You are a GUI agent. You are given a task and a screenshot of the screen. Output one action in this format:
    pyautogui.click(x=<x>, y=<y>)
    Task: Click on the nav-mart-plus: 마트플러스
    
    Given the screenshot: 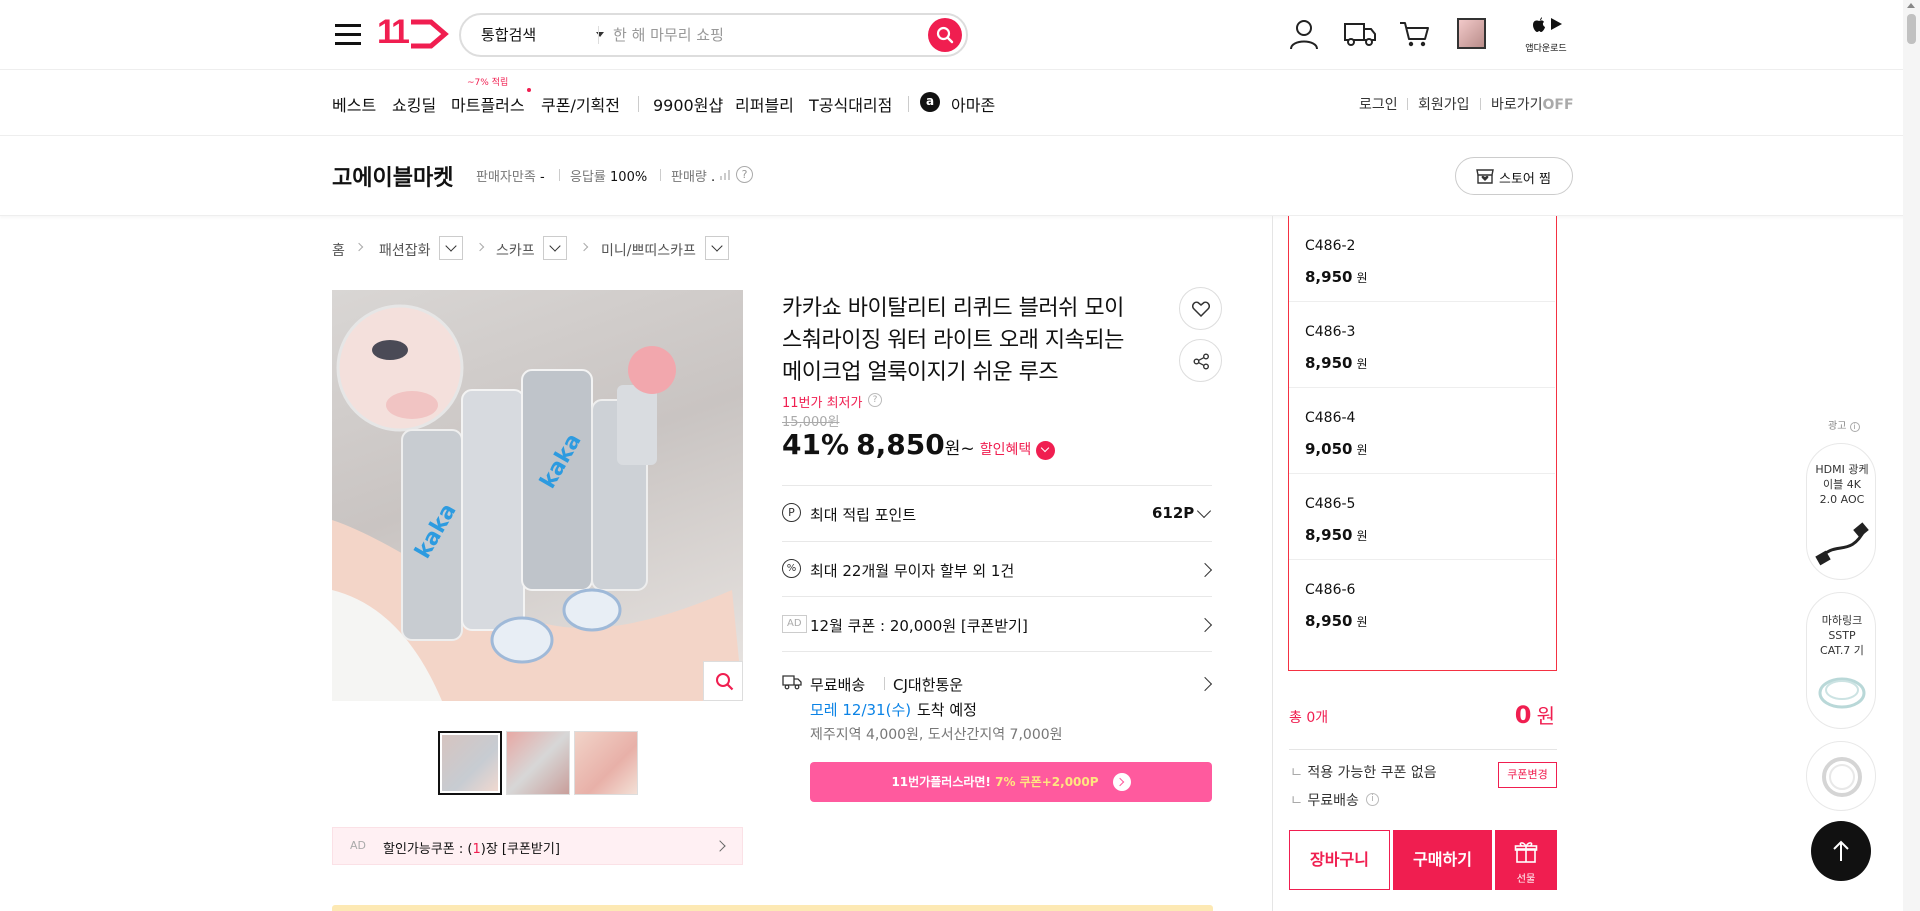 What is the action you would take?
    pyautogui.click(x=488, y=104)
    